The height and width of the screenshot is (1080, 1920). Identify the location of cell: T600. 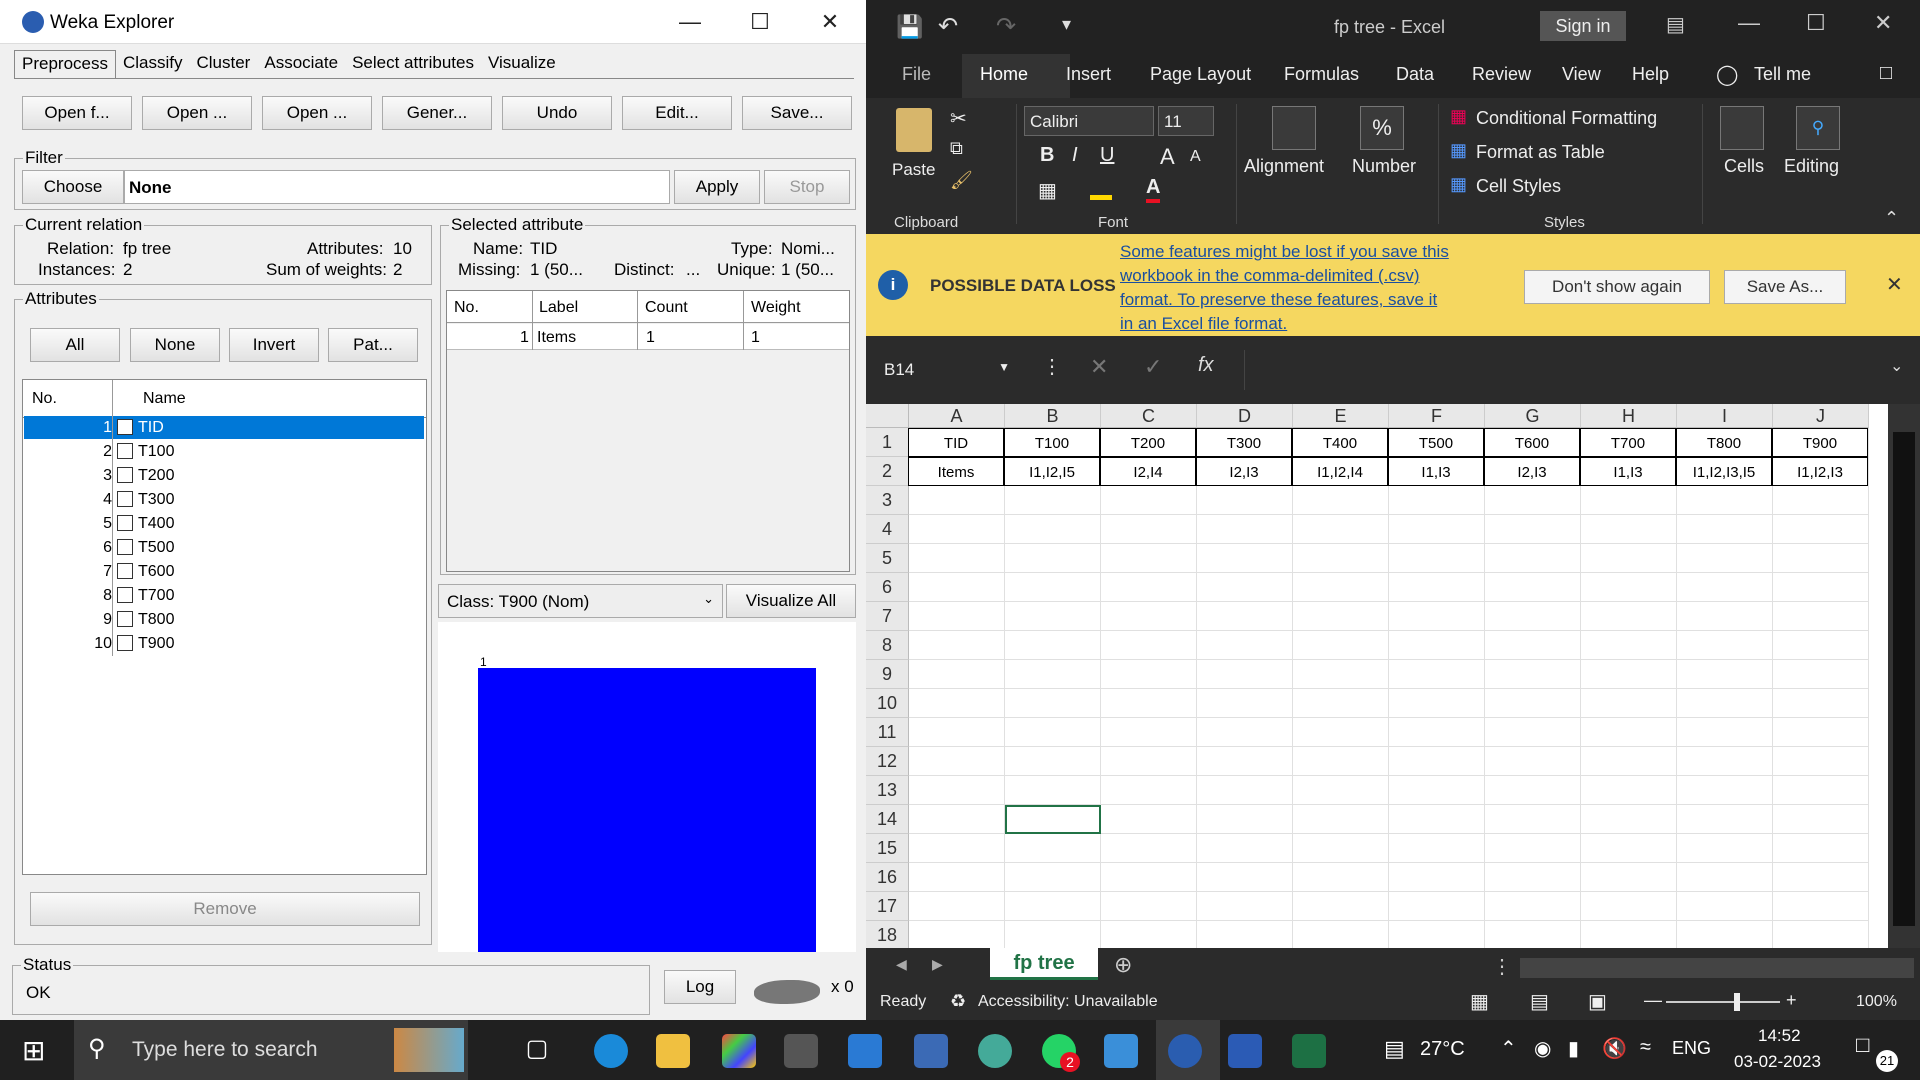
(1532, 442).